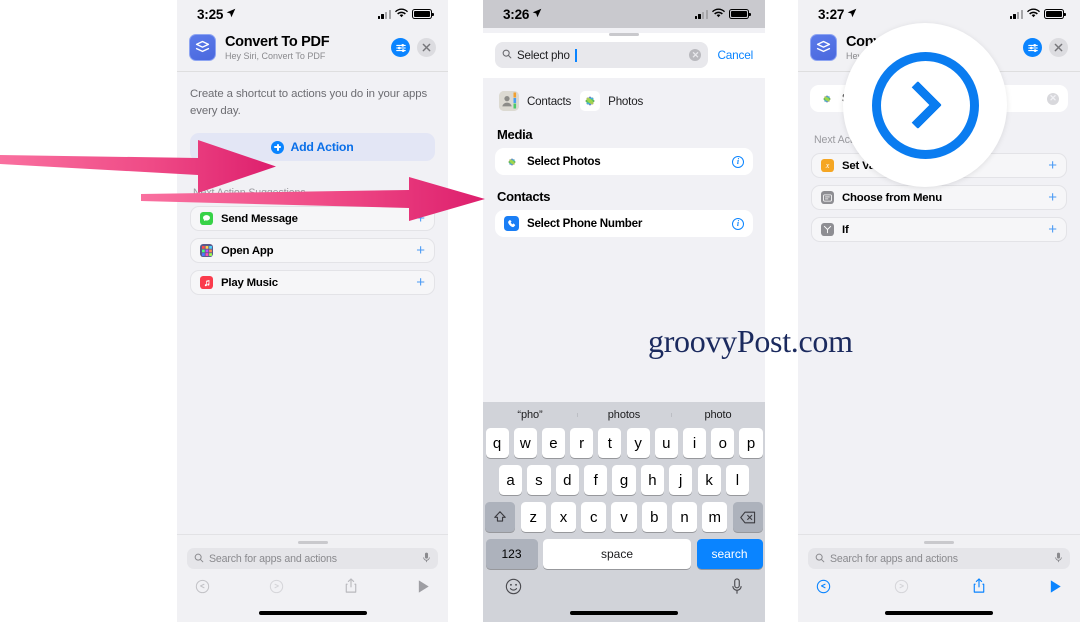  What do you see at coordinates (510, 480) in the screenshot?
I see `key-a: a` at bounding box center [510, 480].